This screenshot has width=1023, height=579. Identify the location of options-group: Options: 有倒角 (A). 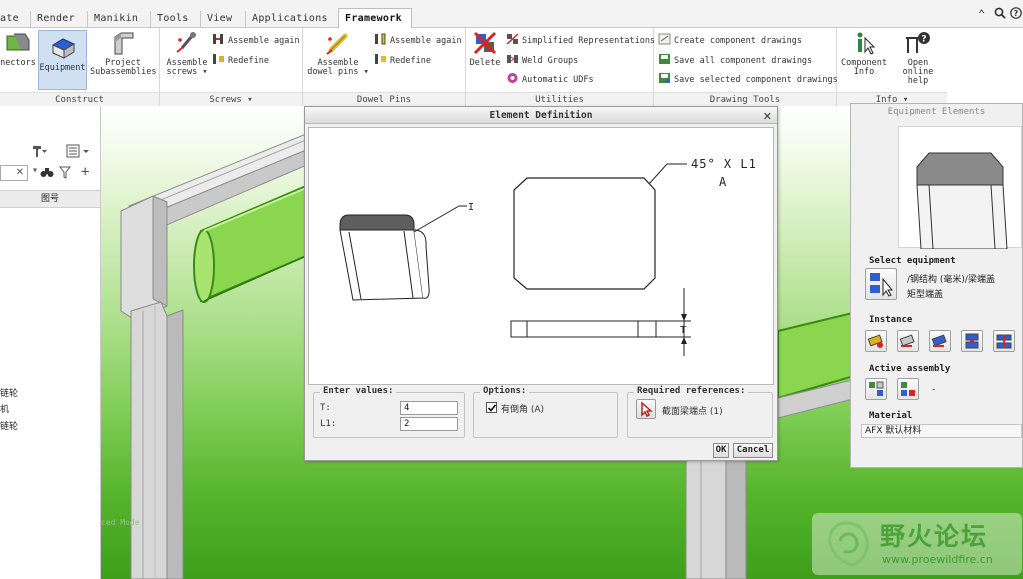
(545, 412).